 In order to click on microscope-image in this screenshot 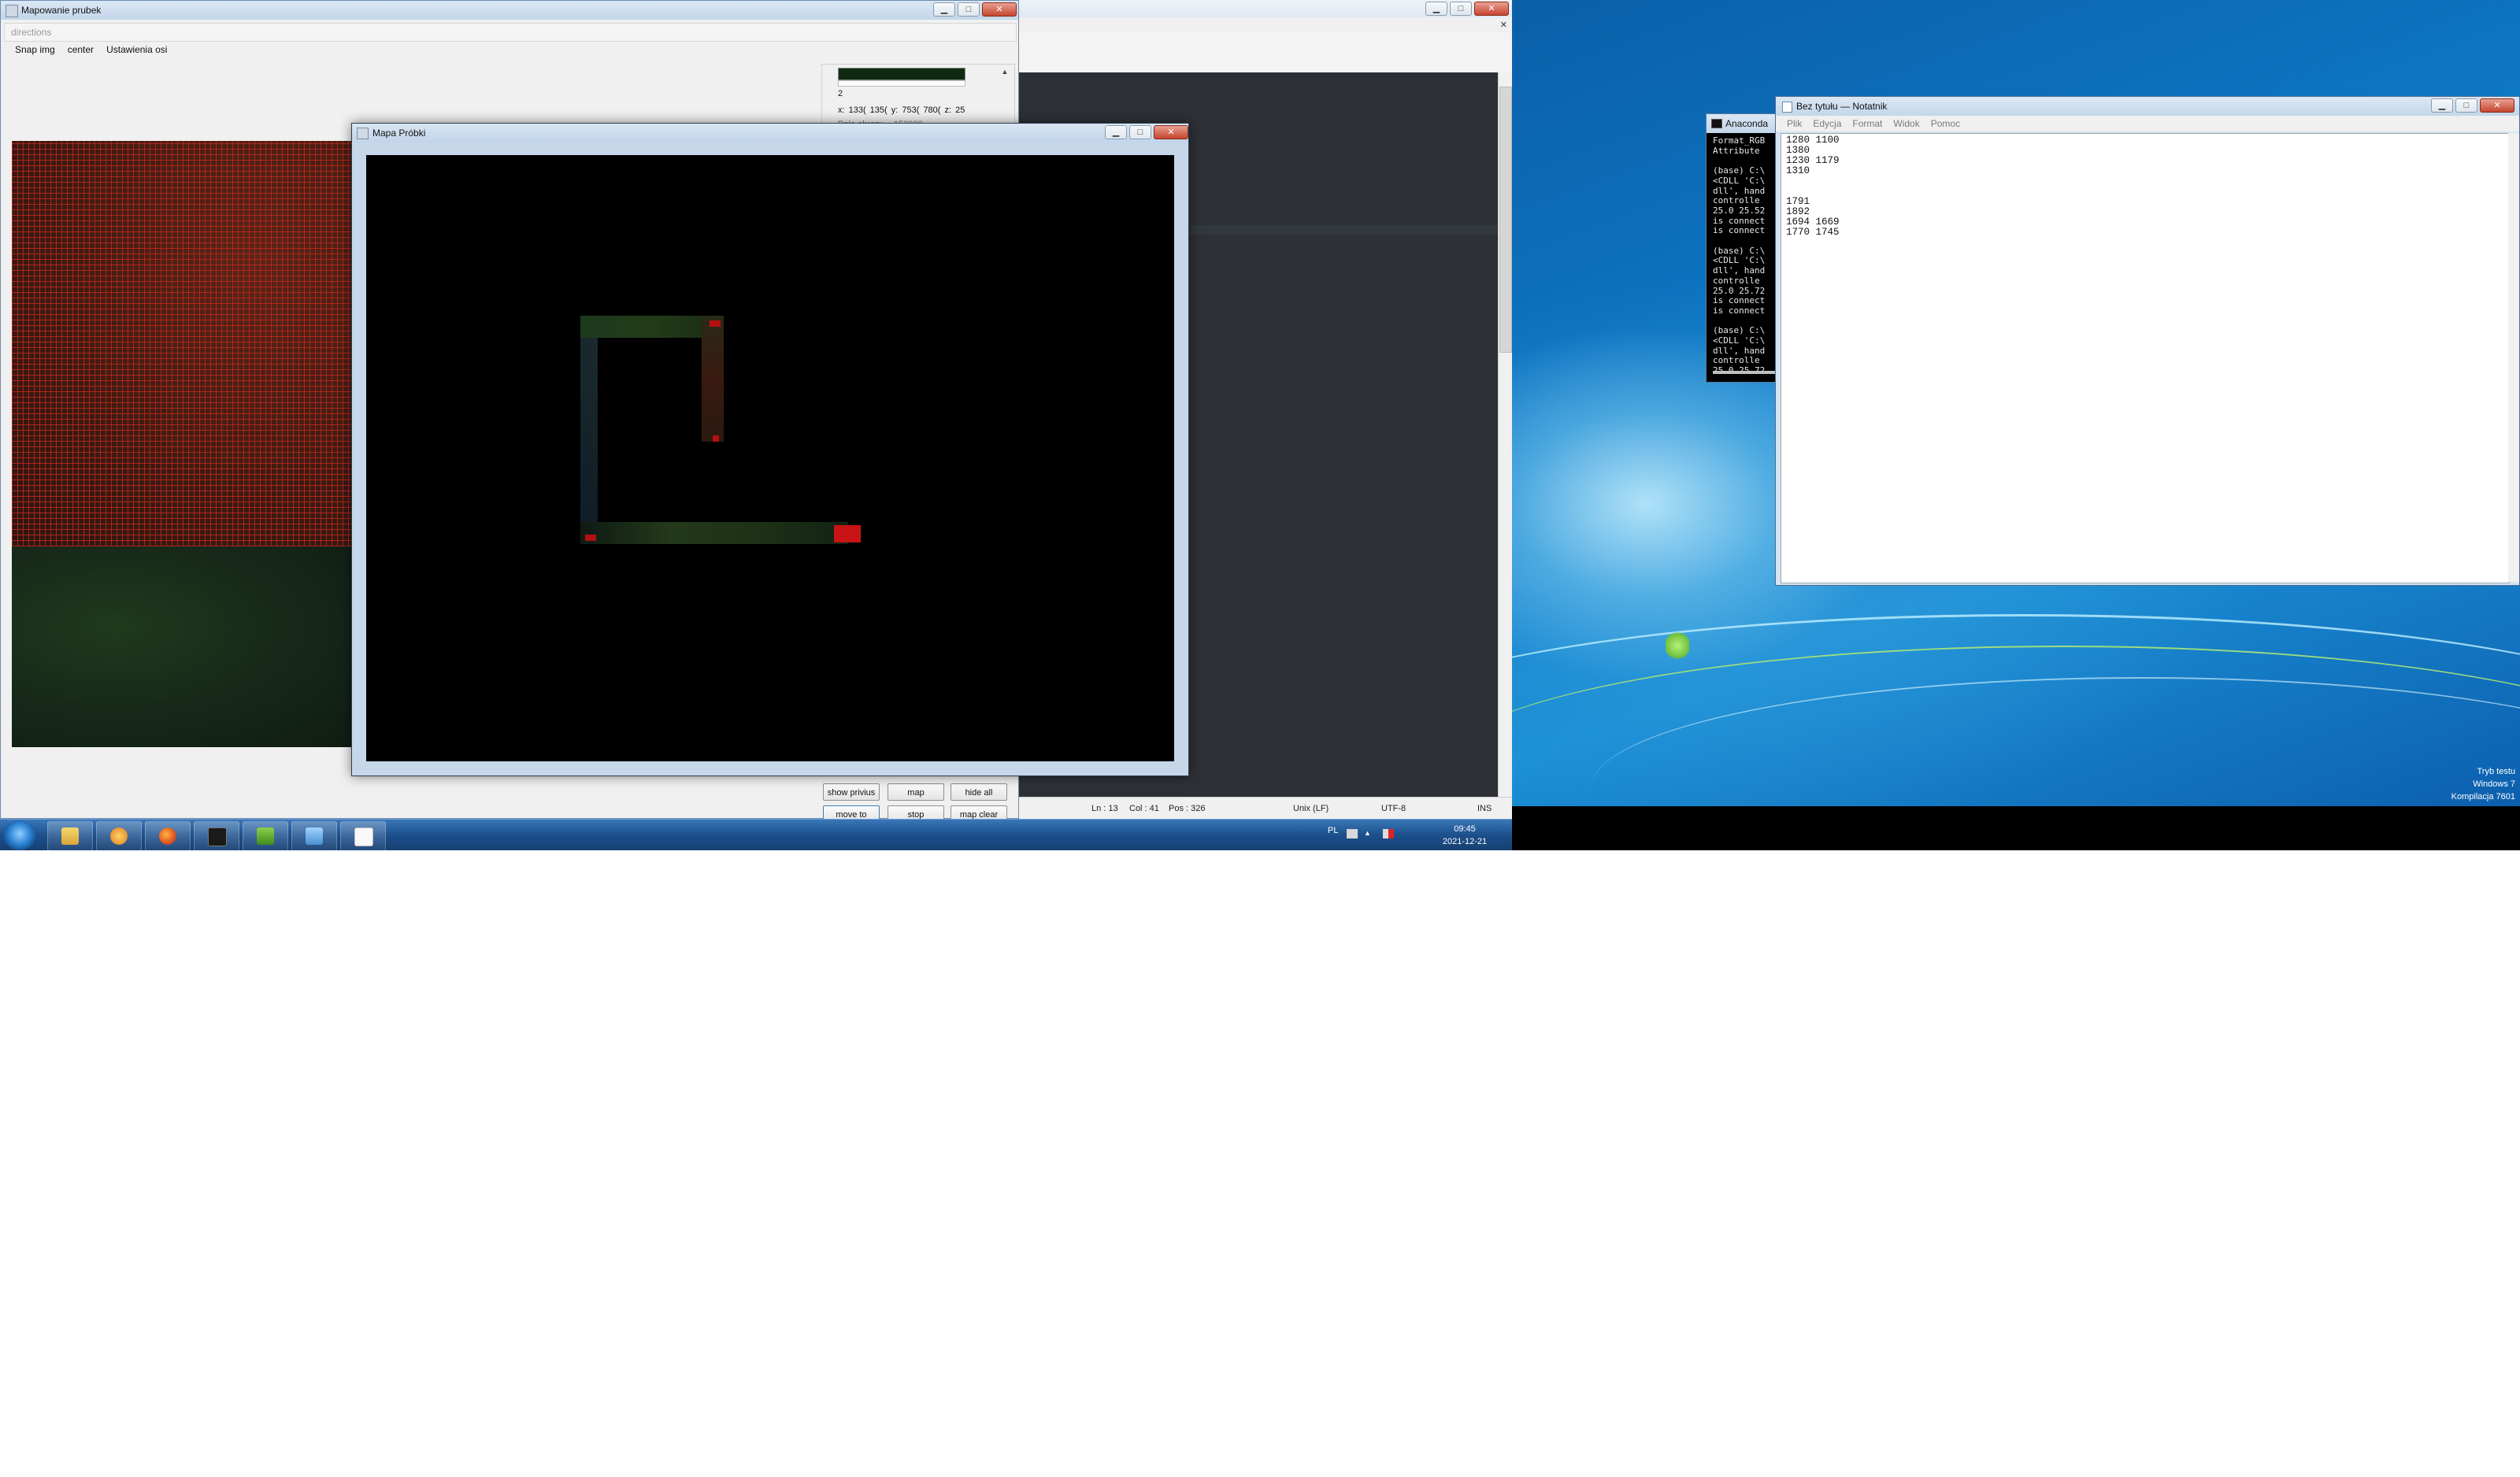, I will do `click(184, 444)`.